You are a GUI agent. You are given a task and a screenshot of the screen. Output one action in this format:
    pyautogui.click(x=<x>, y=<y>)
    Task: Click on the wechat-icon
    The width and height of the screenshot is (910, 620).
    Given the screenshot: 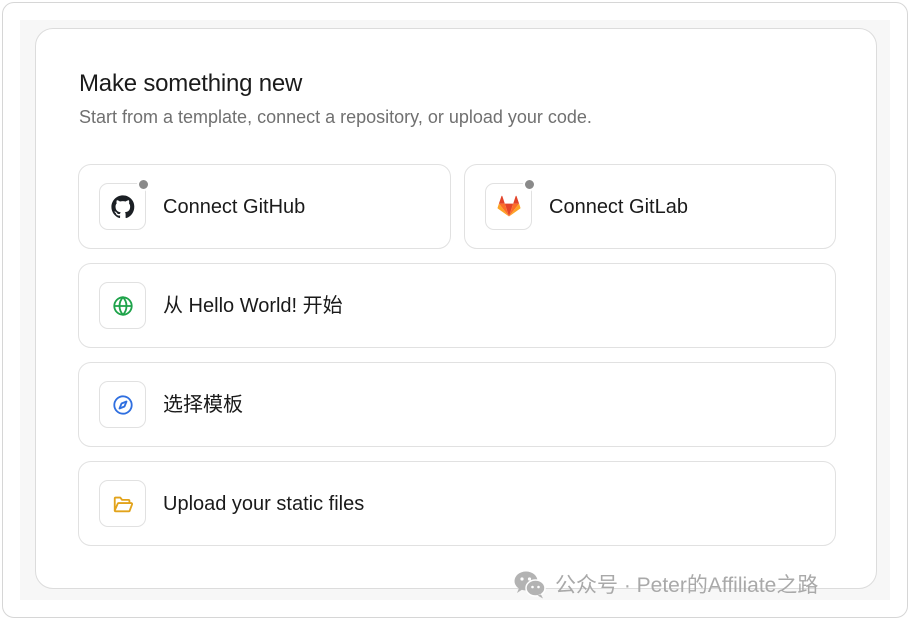 What is the action you would take?
    pyautogui.click(x=530, y=585)
    